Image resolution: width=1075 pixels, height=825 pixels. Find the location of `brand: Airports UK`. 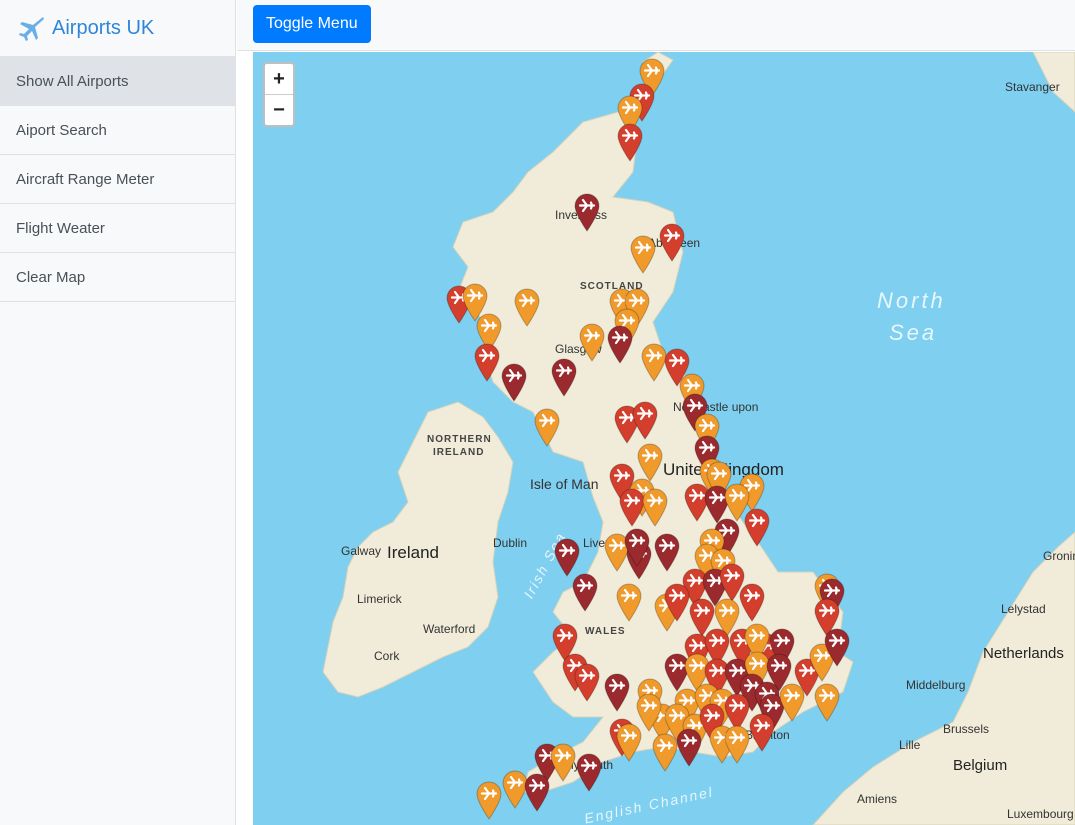

brand: Airports UK is located at coordinates (117, 28).